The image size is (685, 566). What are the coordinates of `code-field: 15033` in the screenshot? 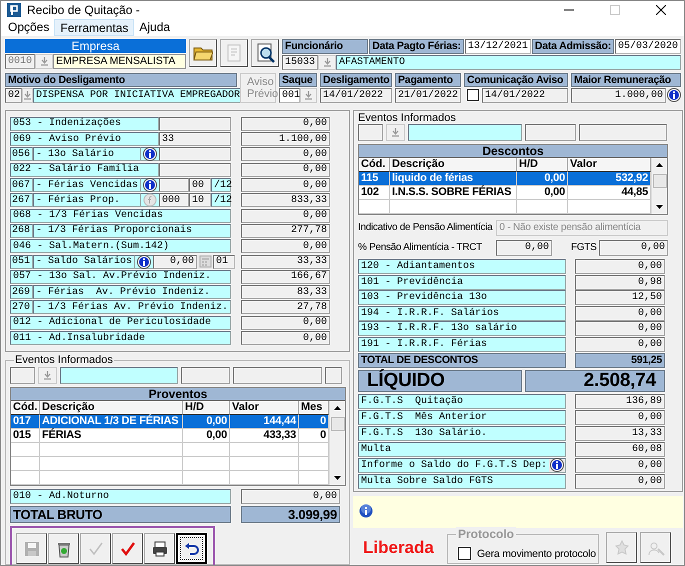 It's located at (300, 62).